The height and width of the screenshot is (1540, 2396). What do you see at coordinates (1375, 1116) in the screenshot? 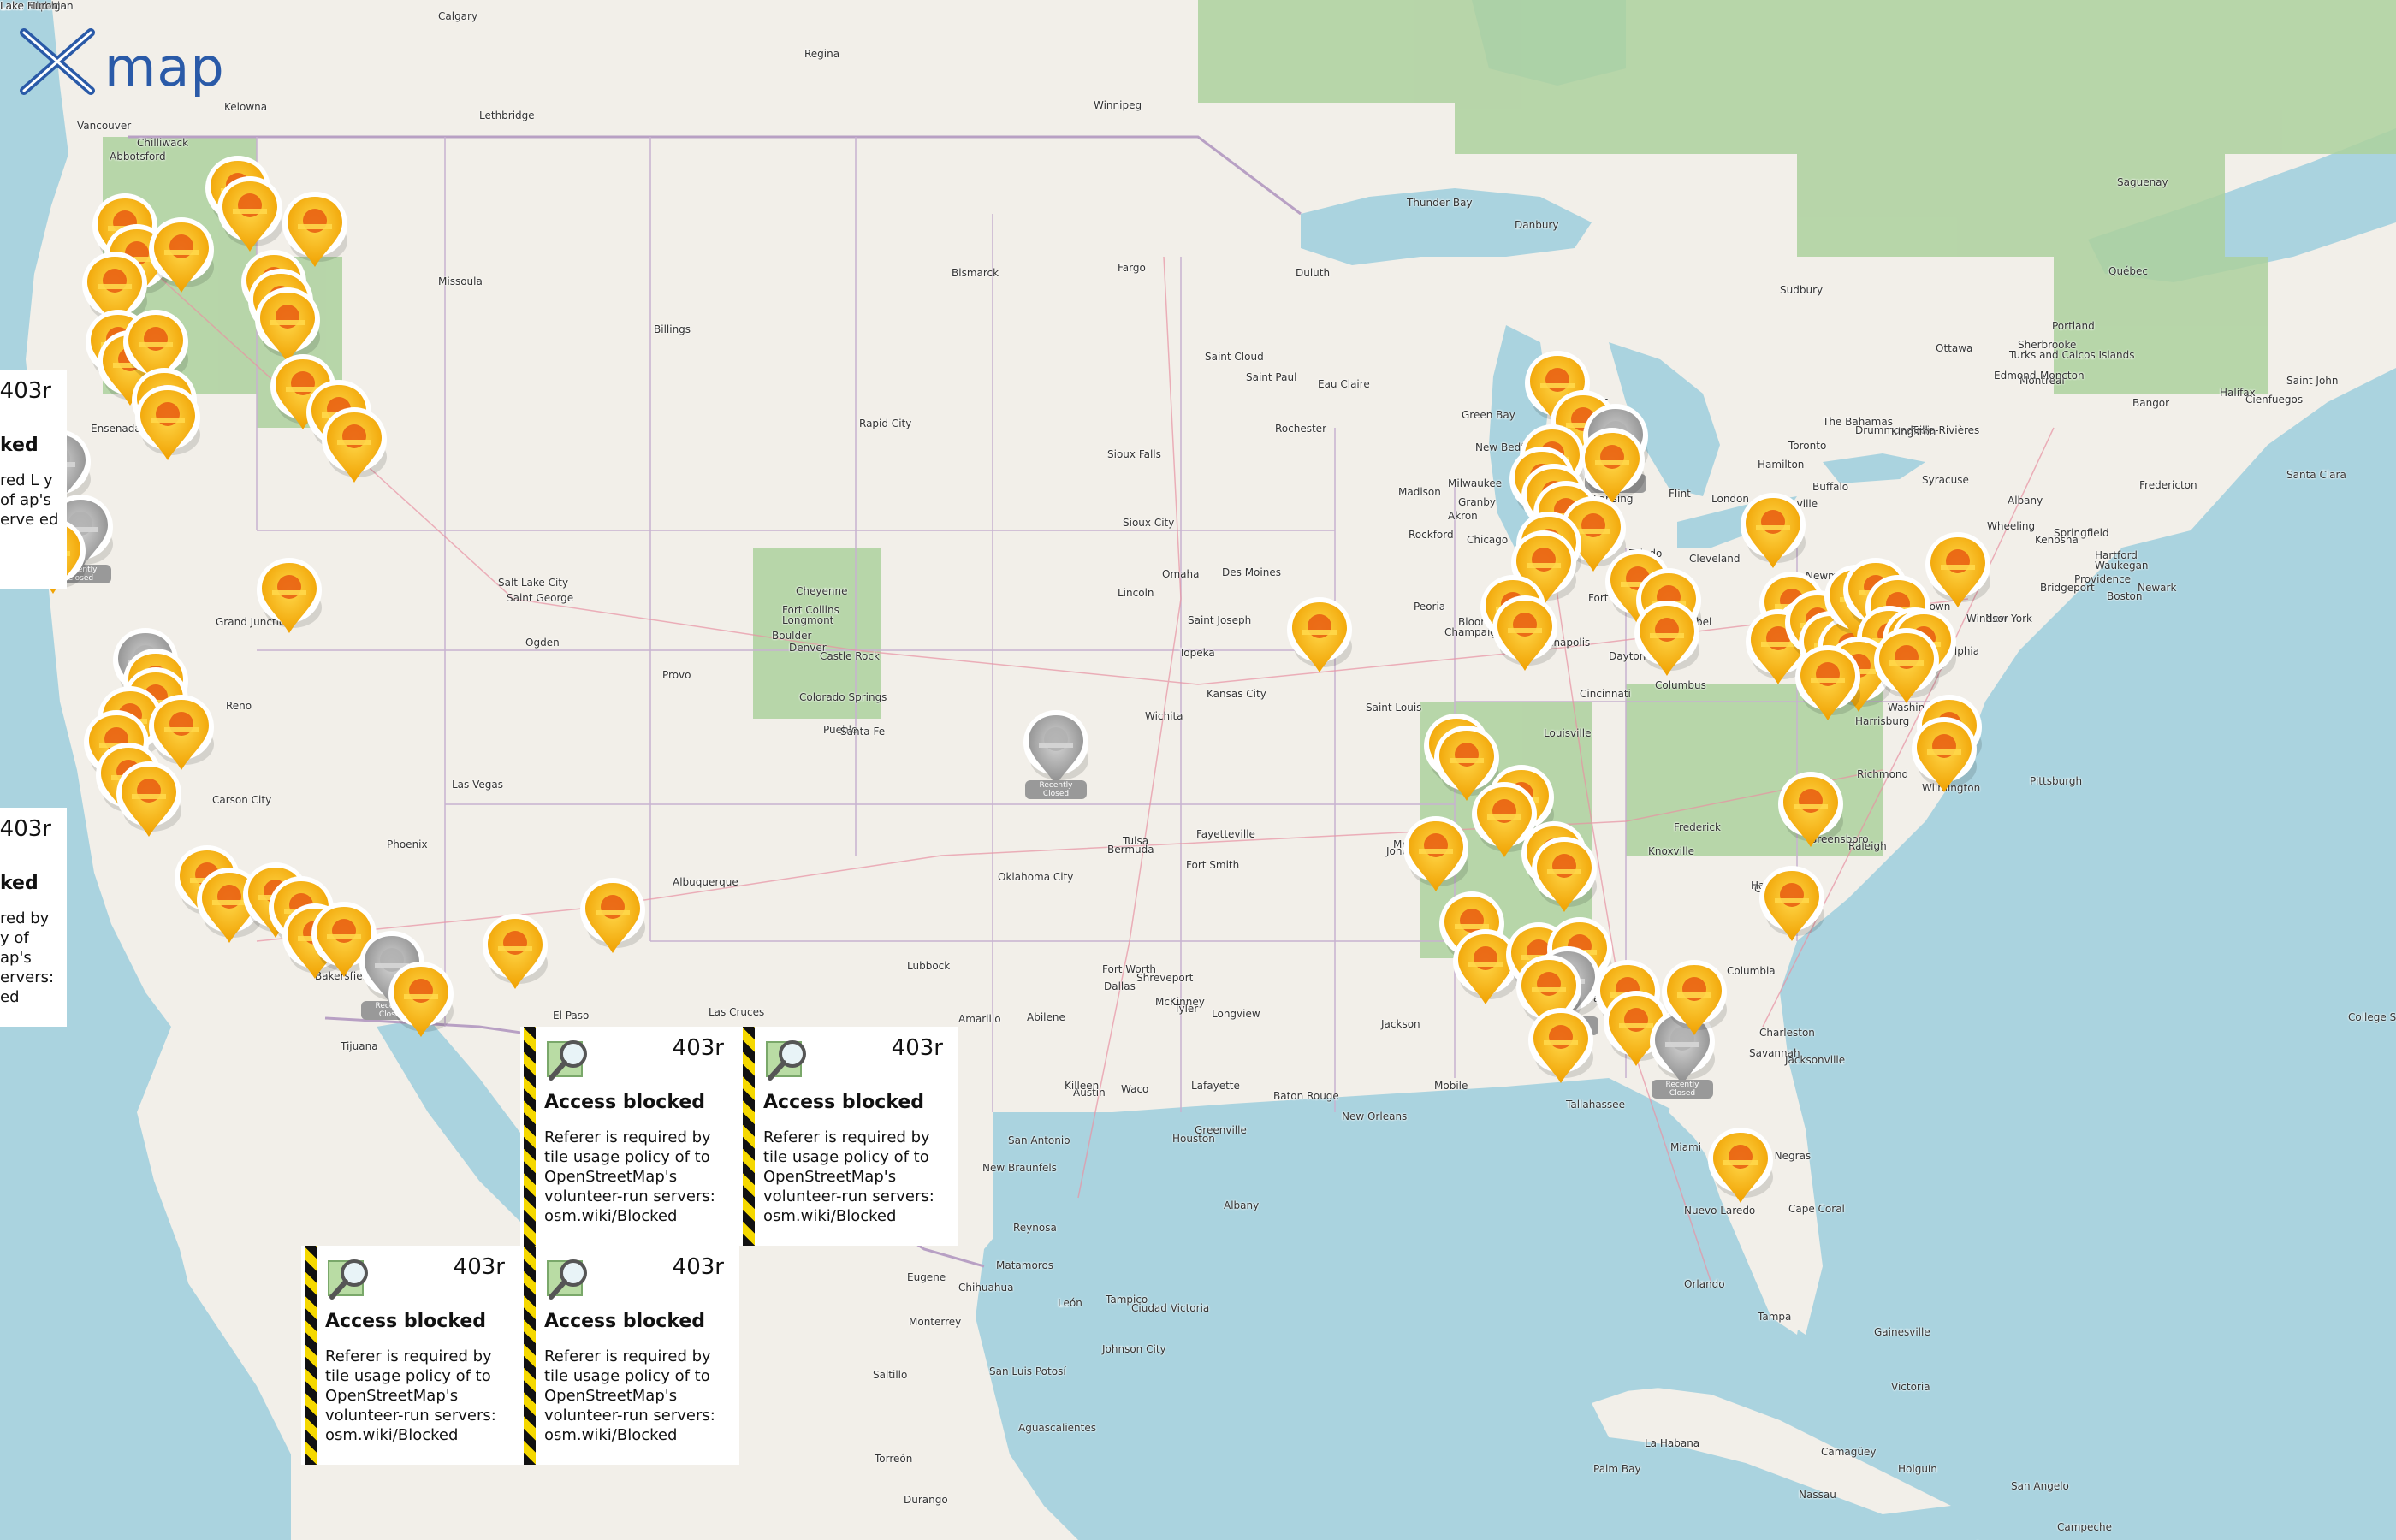
I see `map-label: New Orleans` at bounding box center [1375, 1116].